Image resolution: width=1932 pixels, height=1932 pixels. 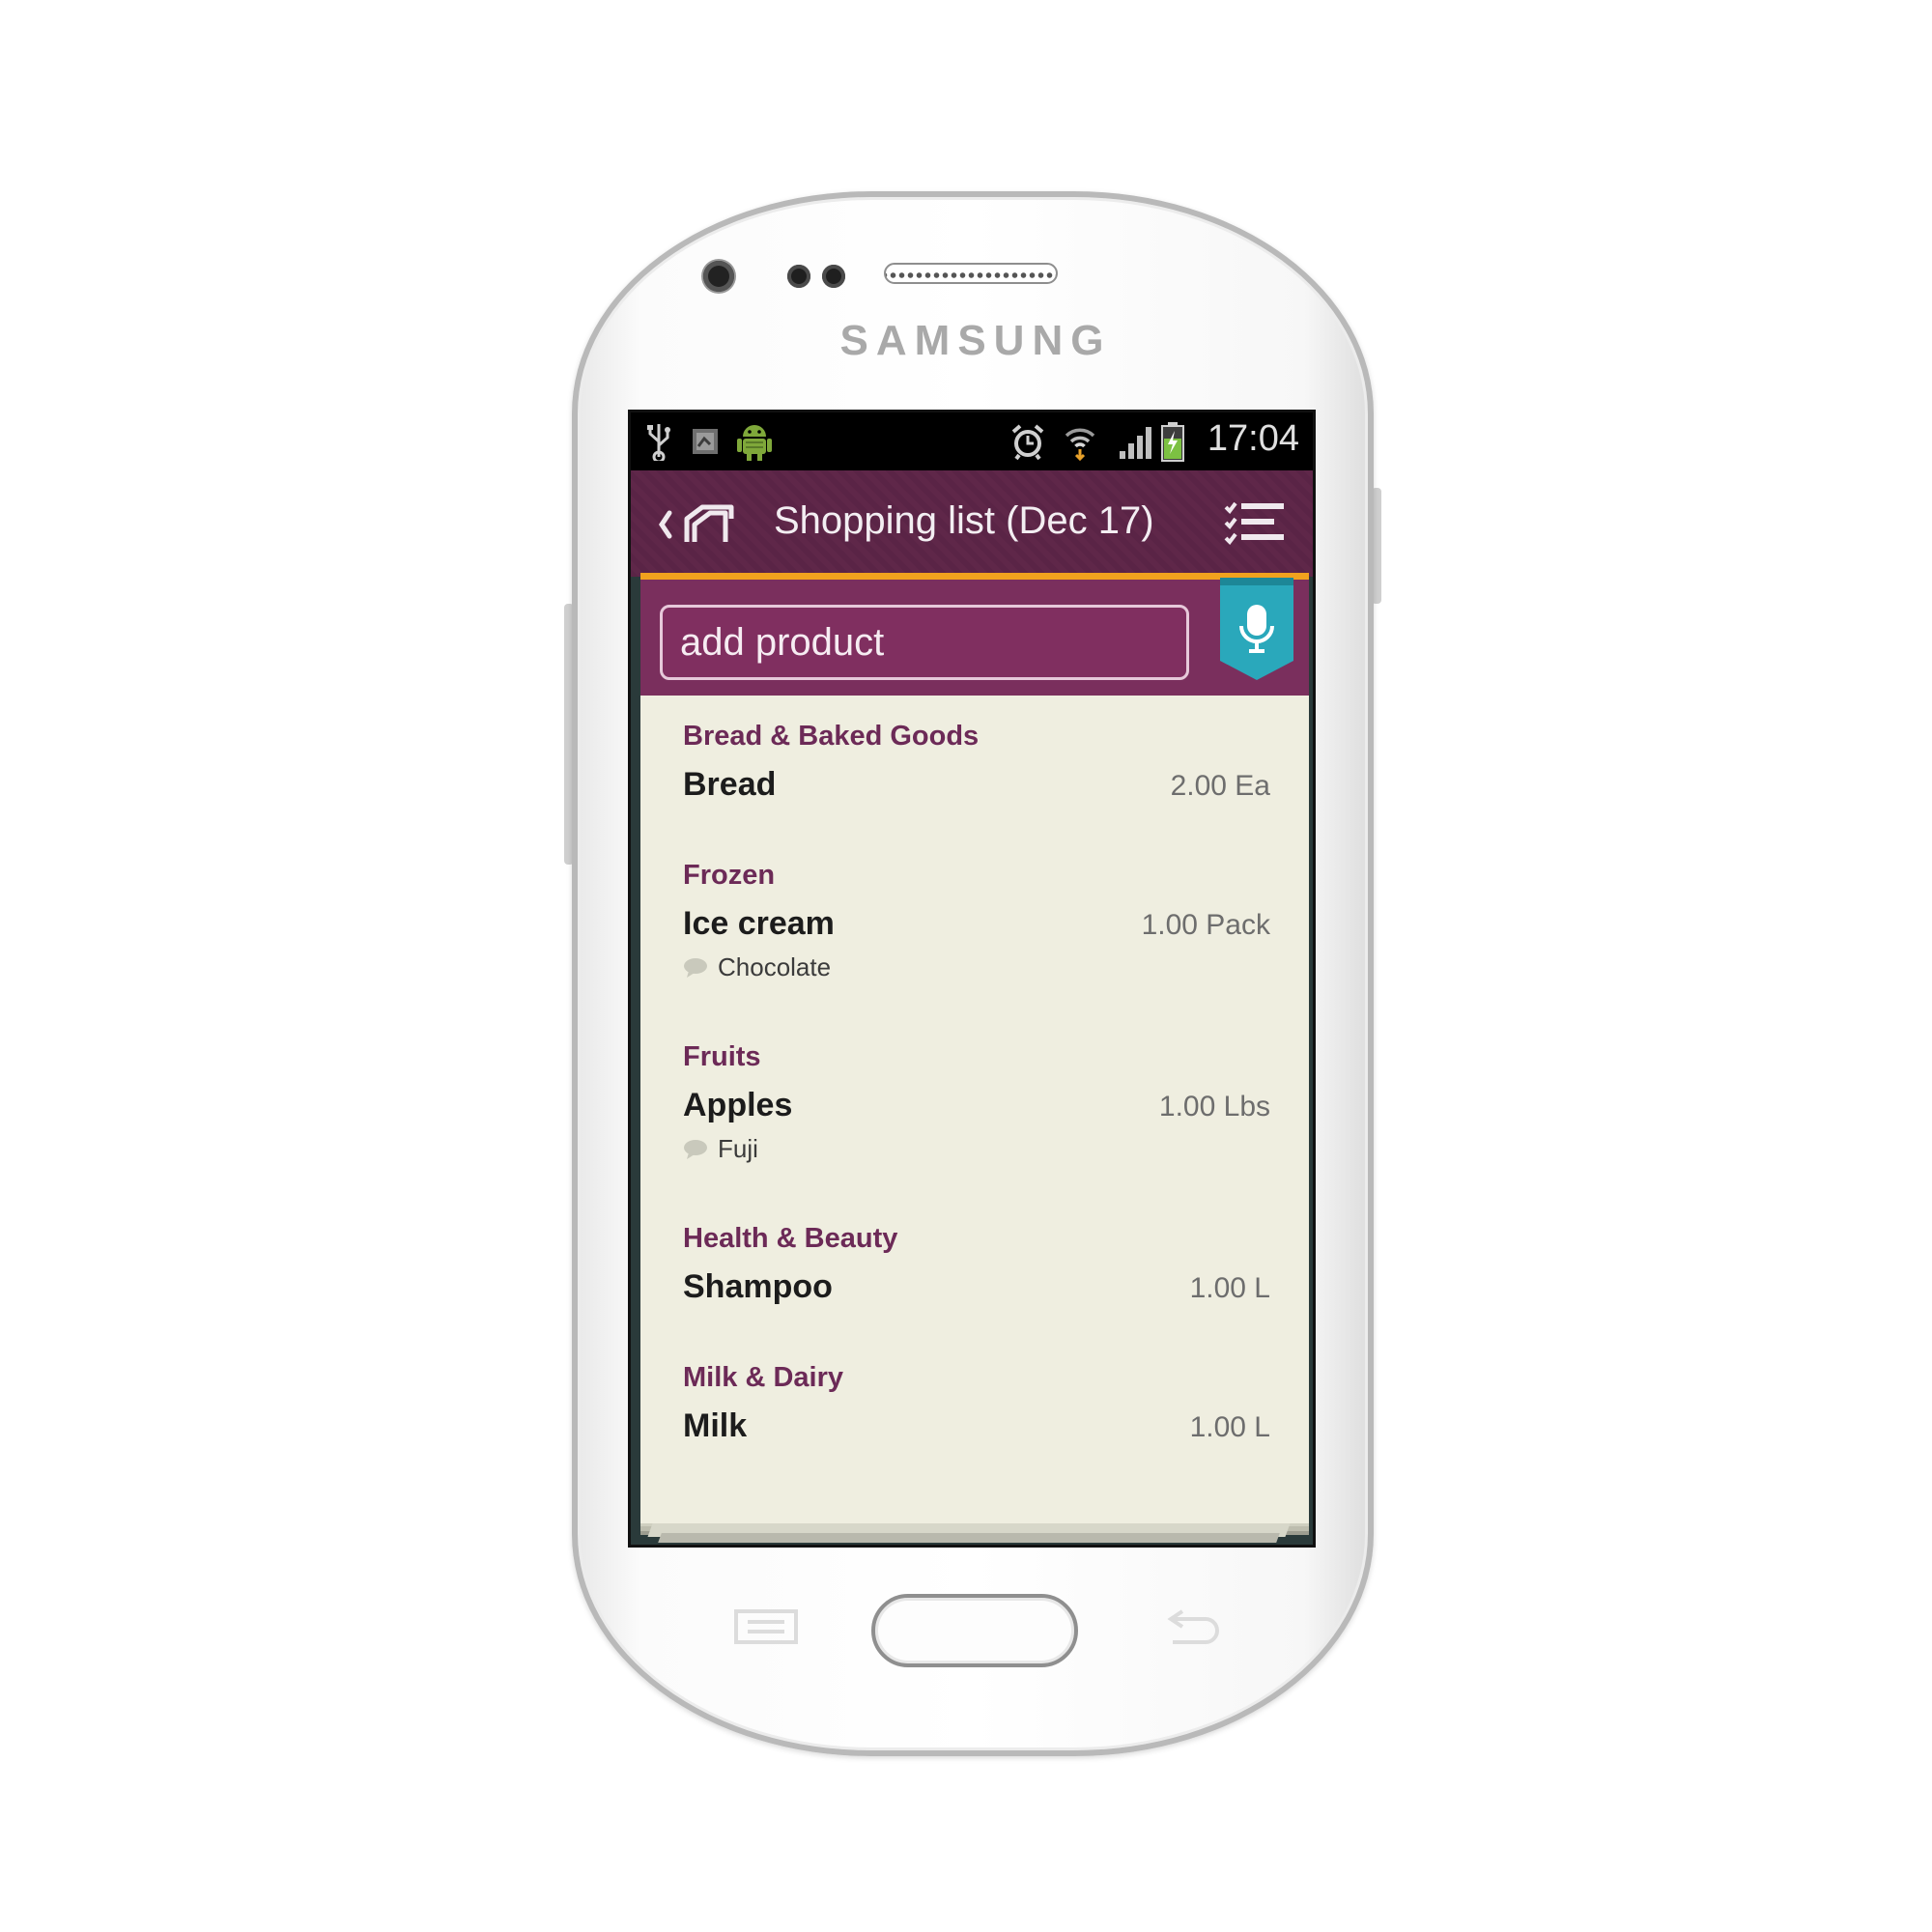 What do you see at coordinates (976, 762) in the screenshot?
I see `category-section: Bread & Baked Goods Bread 2.00 Ea` at bounding box center [976, 762].